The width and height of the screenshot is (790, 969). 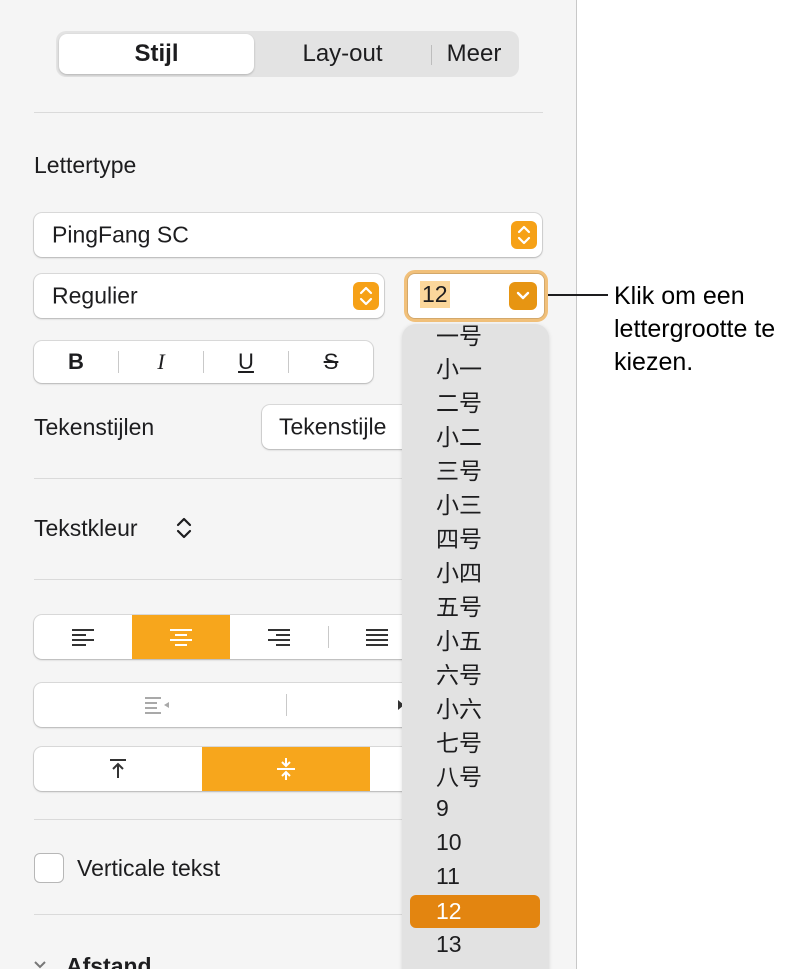 What do you see at coordinates (156, 54) in the screenshot?
I see `tab-style: Stijl` at bounding box center [156, 54].